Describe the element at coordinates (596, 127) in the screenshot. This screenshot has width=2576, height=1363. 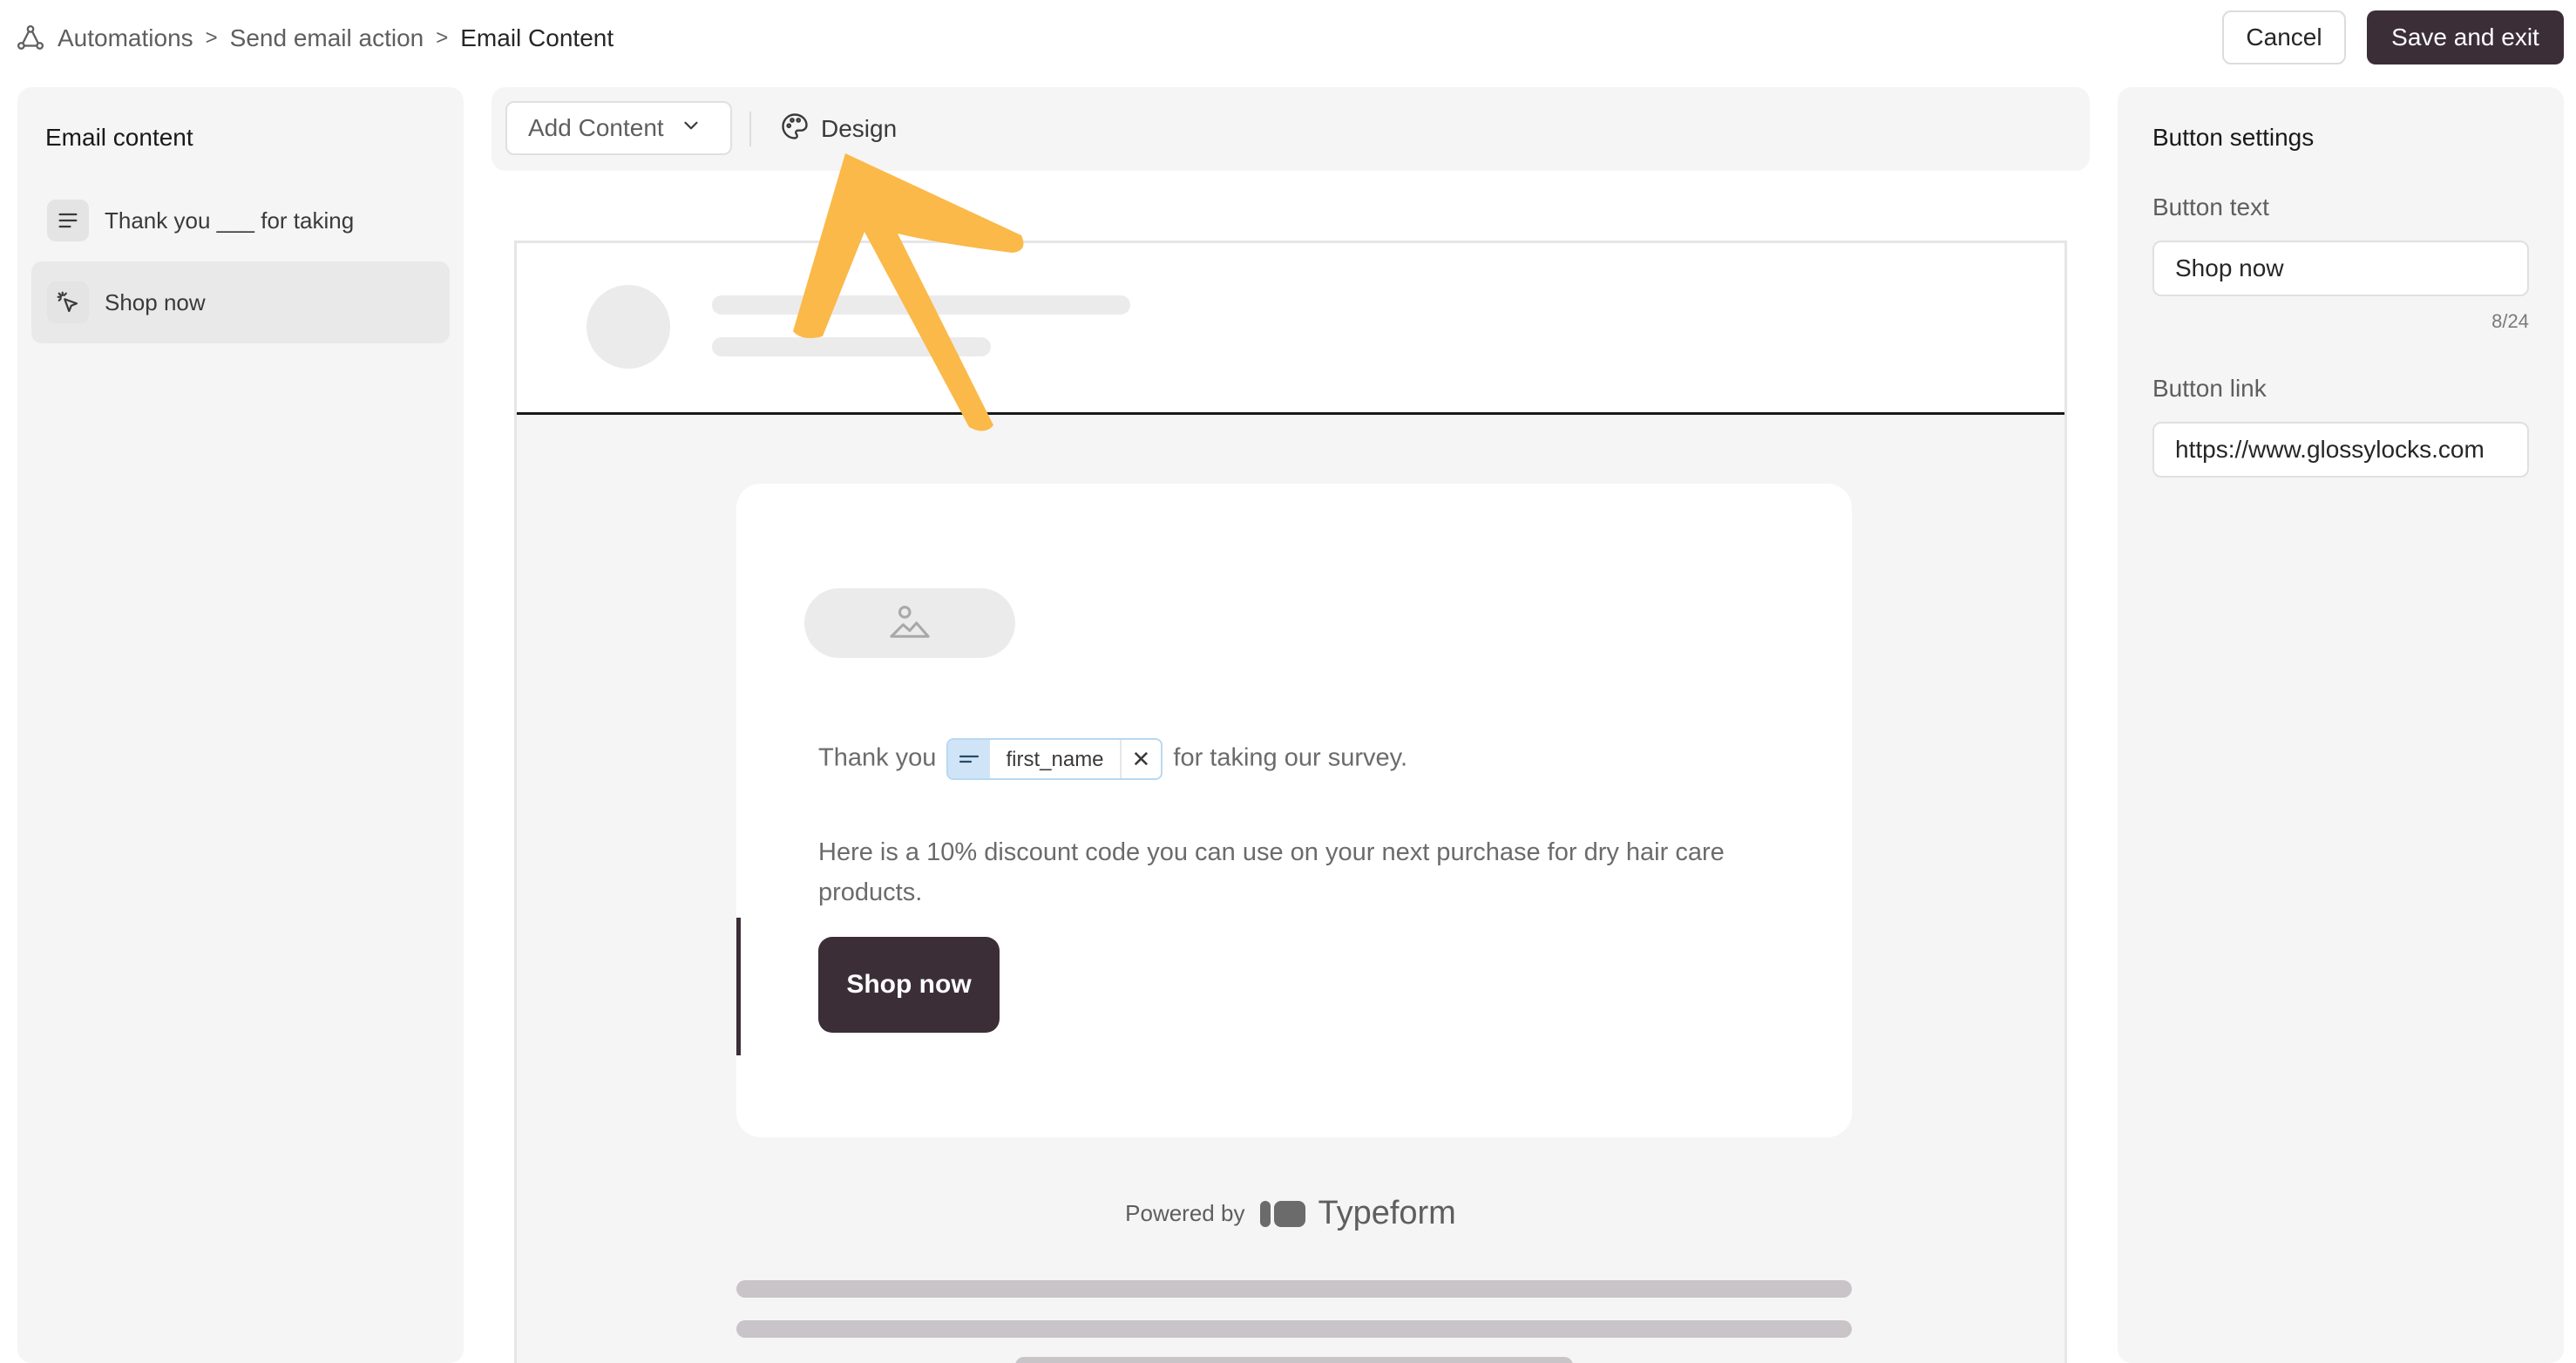
I see `add-content-label: Add Content` at that location.